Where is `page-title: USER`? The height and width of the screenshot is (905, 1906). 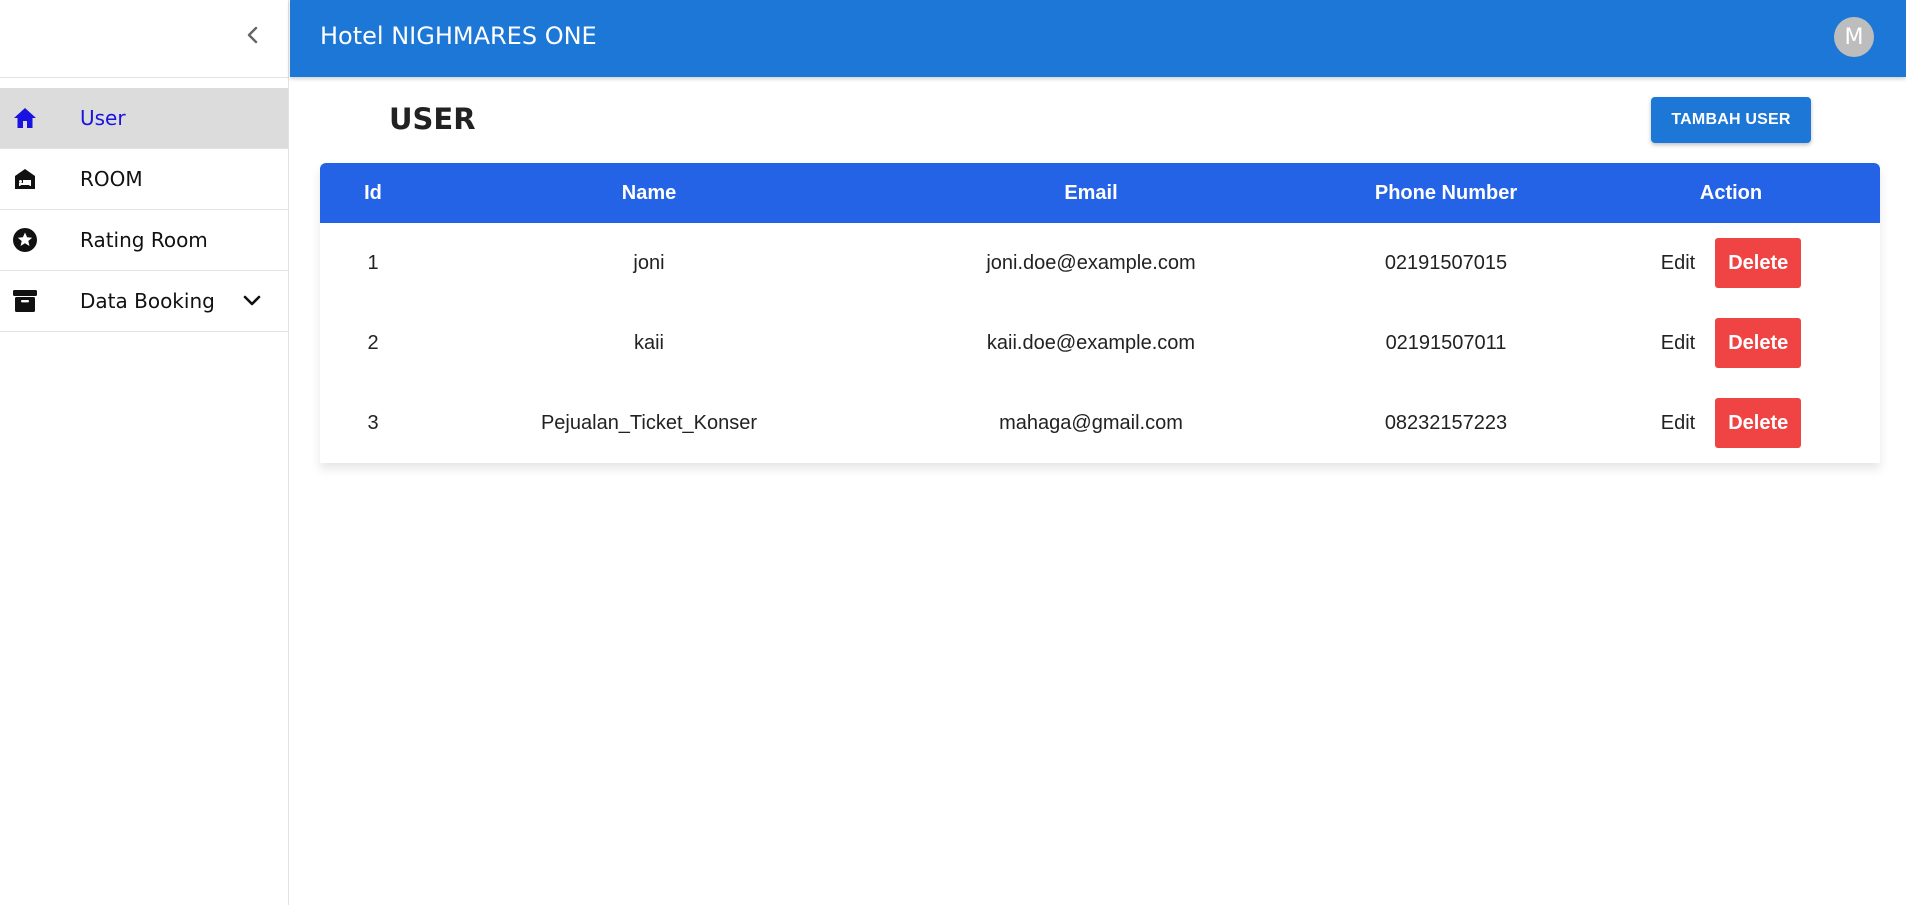 page-title: USER is located at coordinates (432, 119).